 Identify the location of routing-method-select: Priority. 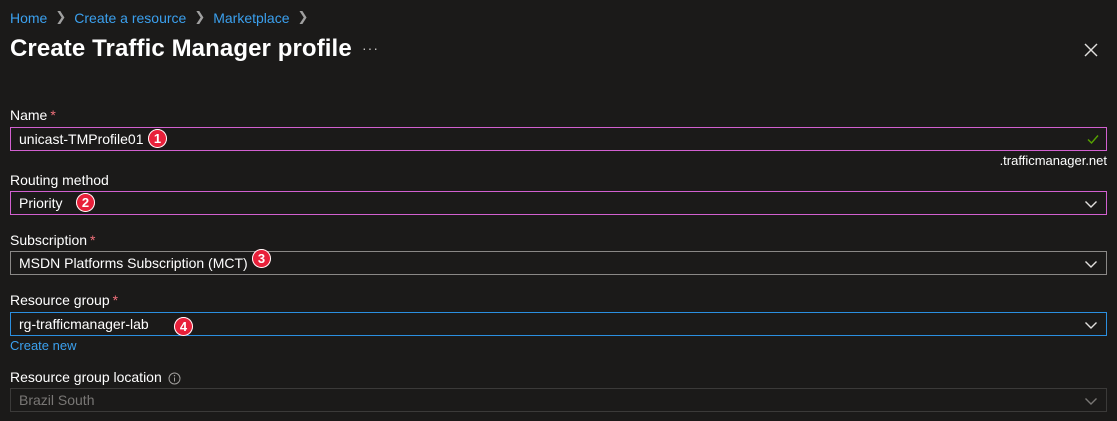
(558, 203).